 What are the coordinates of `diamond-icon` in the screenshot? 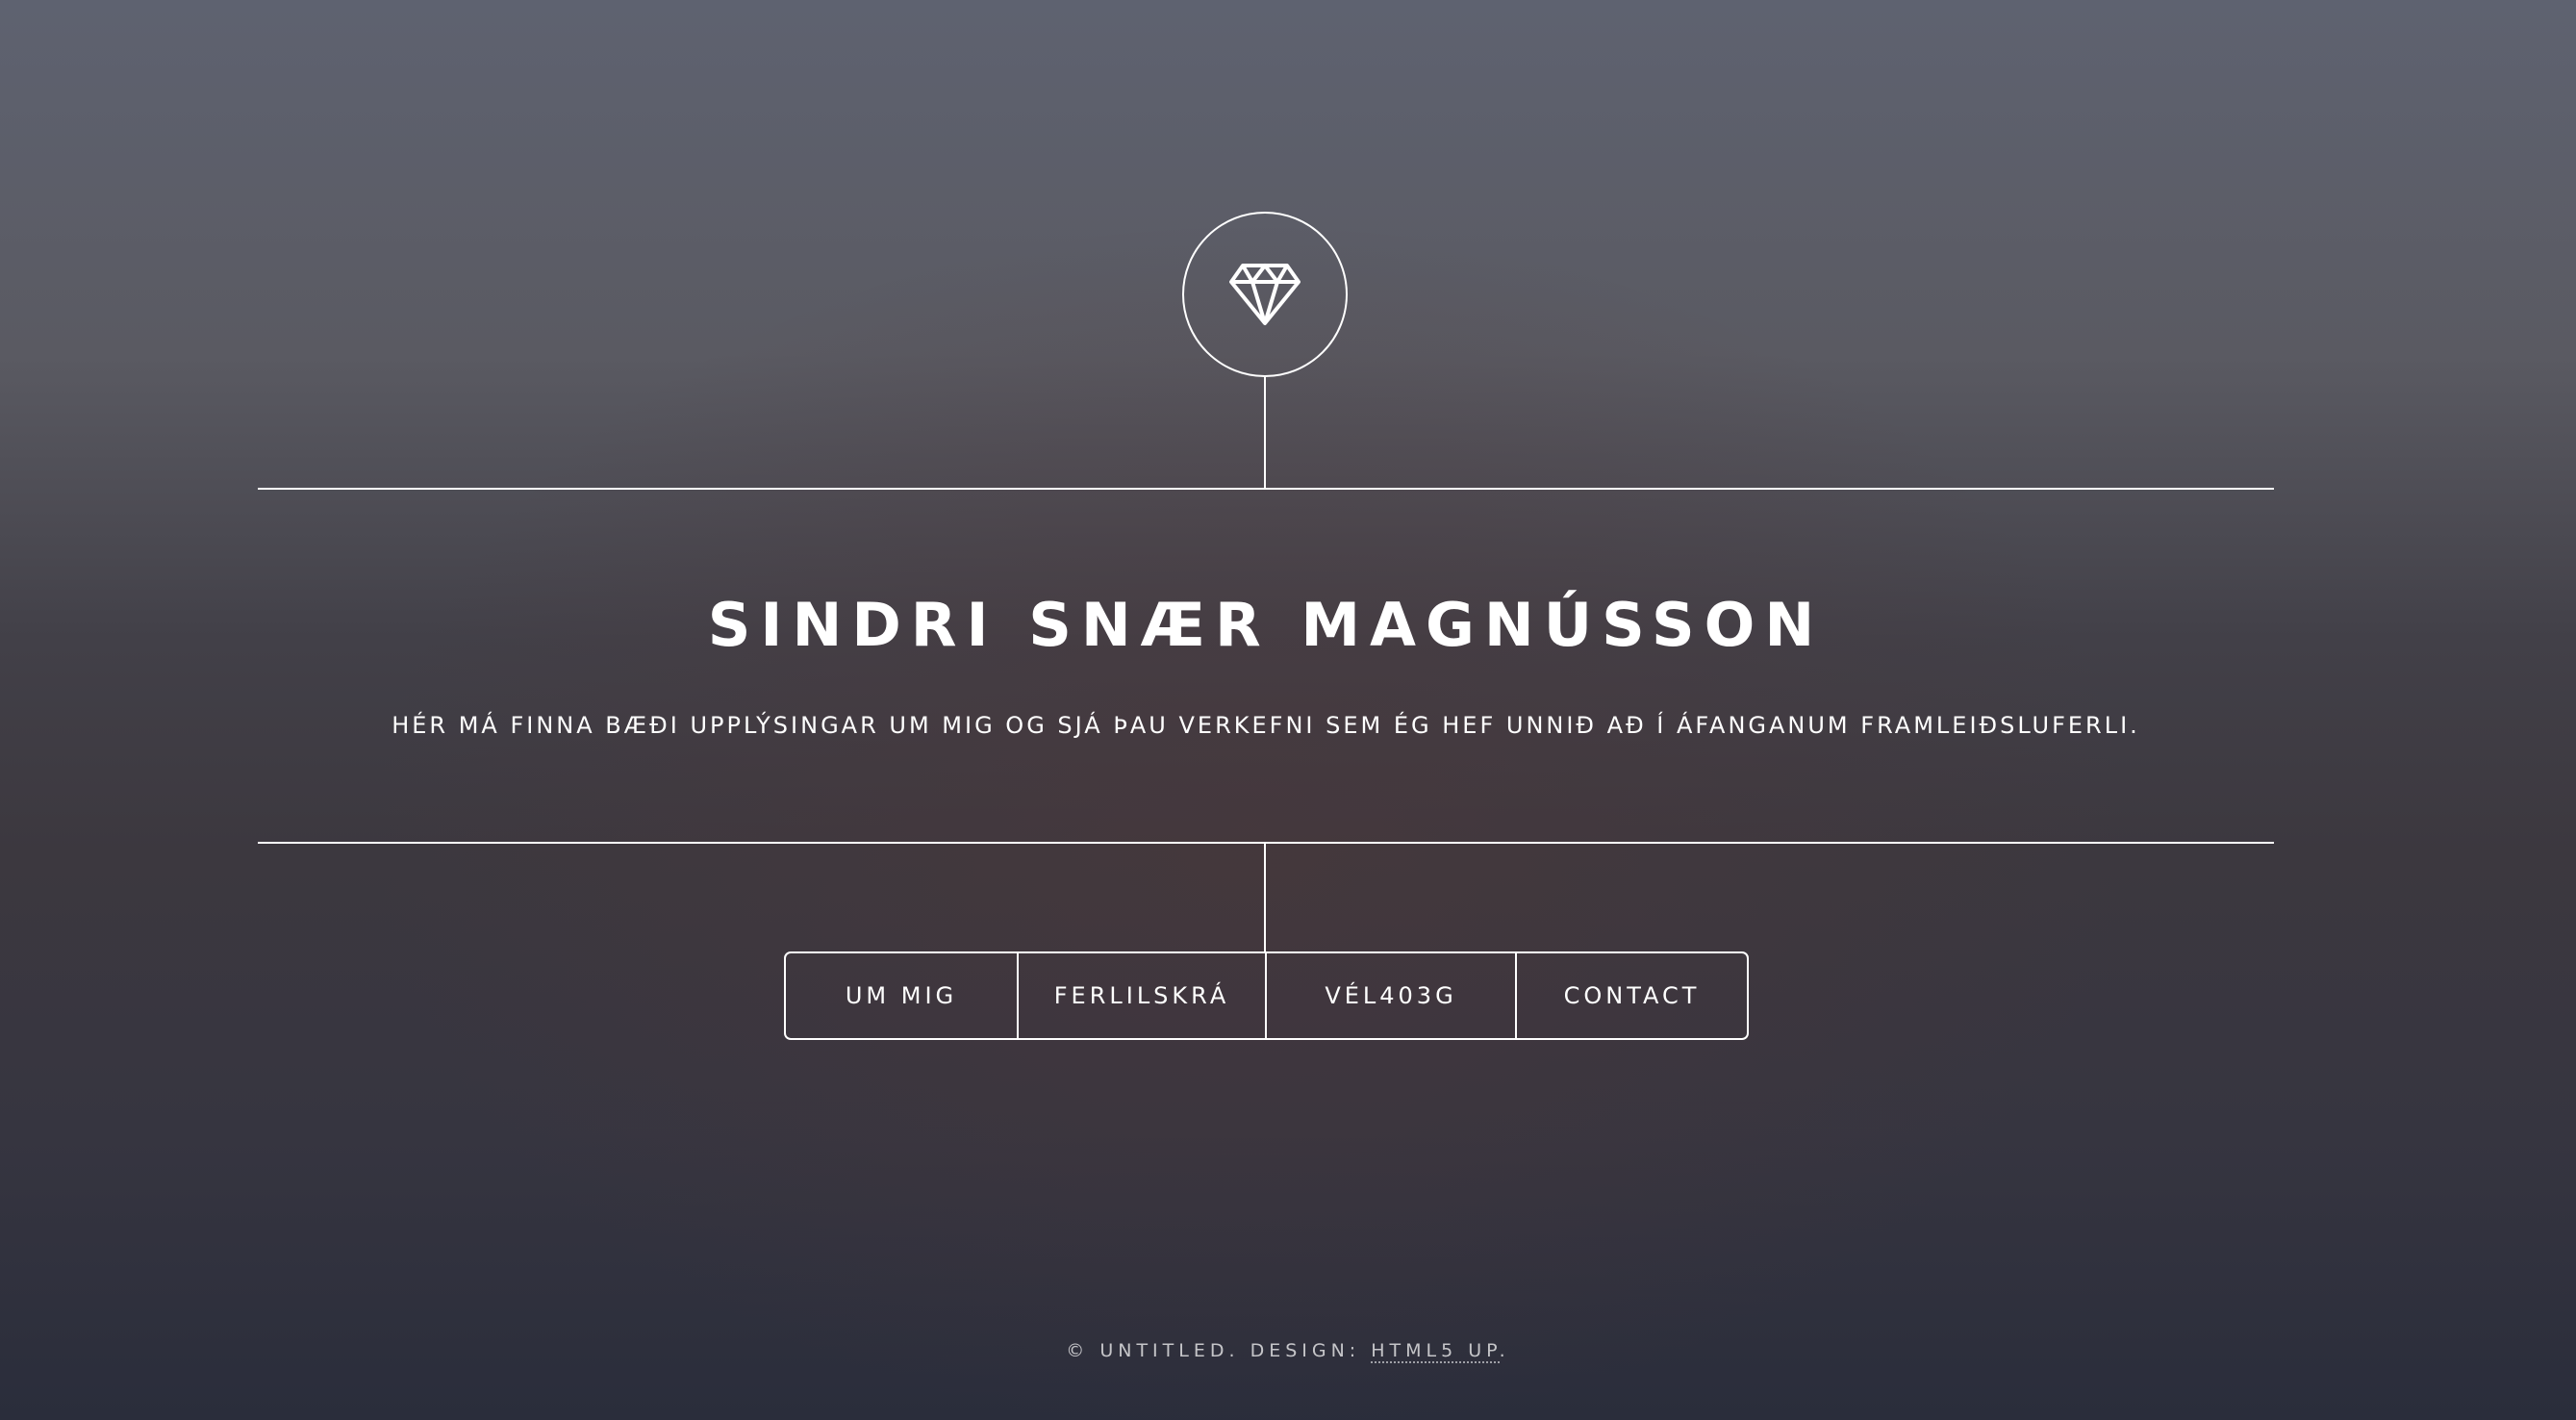 It's located at (1265, 294).